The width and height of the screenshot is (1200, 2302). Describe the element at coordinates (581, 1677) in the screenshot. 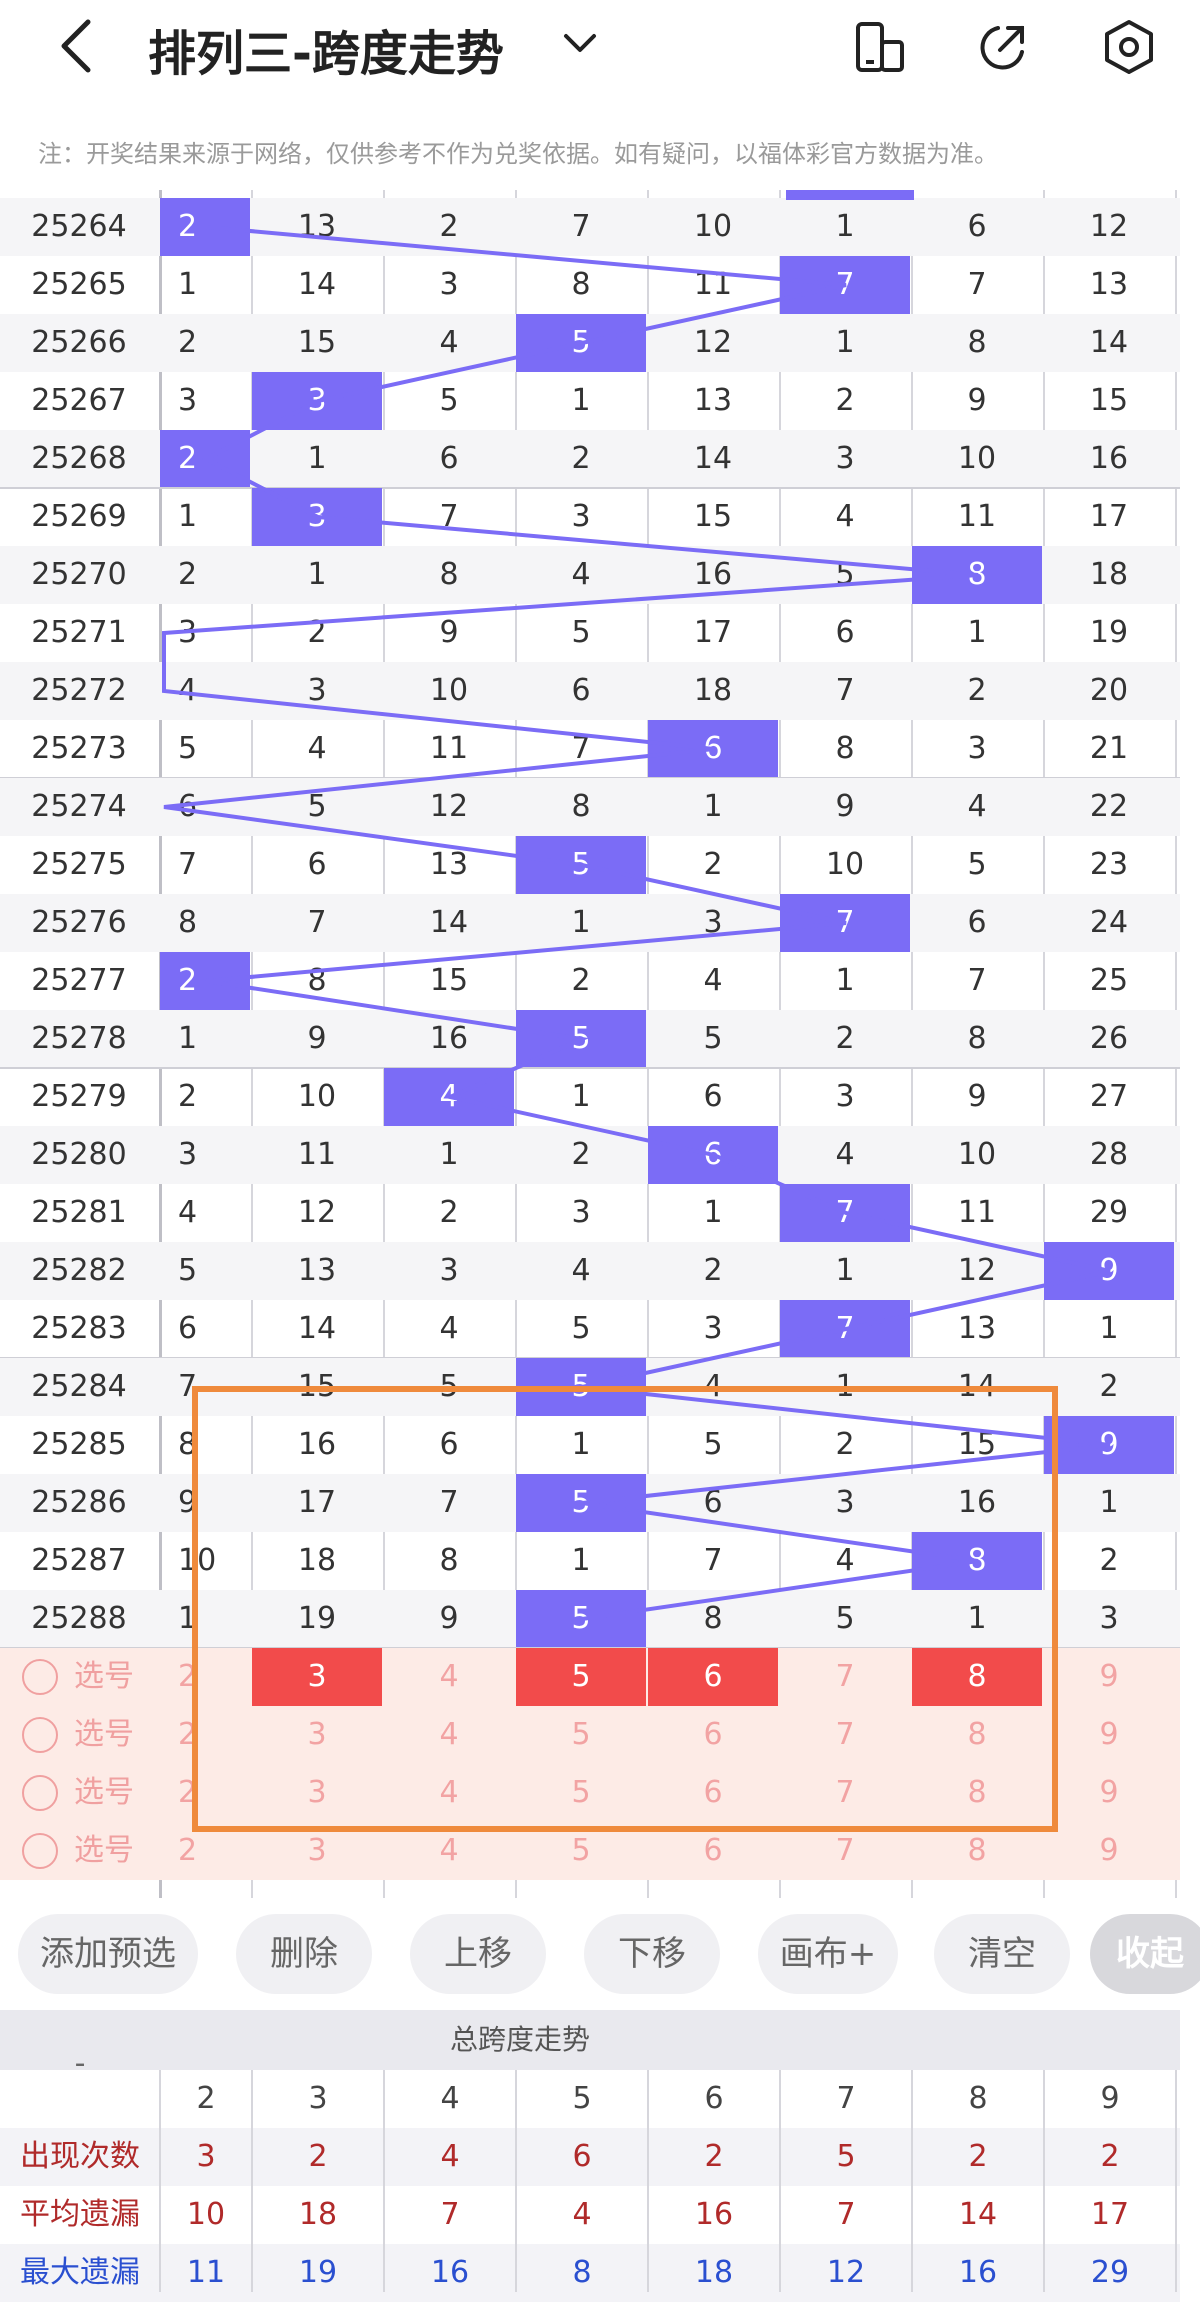

I see `pick-cell-selected: 5` at that location.